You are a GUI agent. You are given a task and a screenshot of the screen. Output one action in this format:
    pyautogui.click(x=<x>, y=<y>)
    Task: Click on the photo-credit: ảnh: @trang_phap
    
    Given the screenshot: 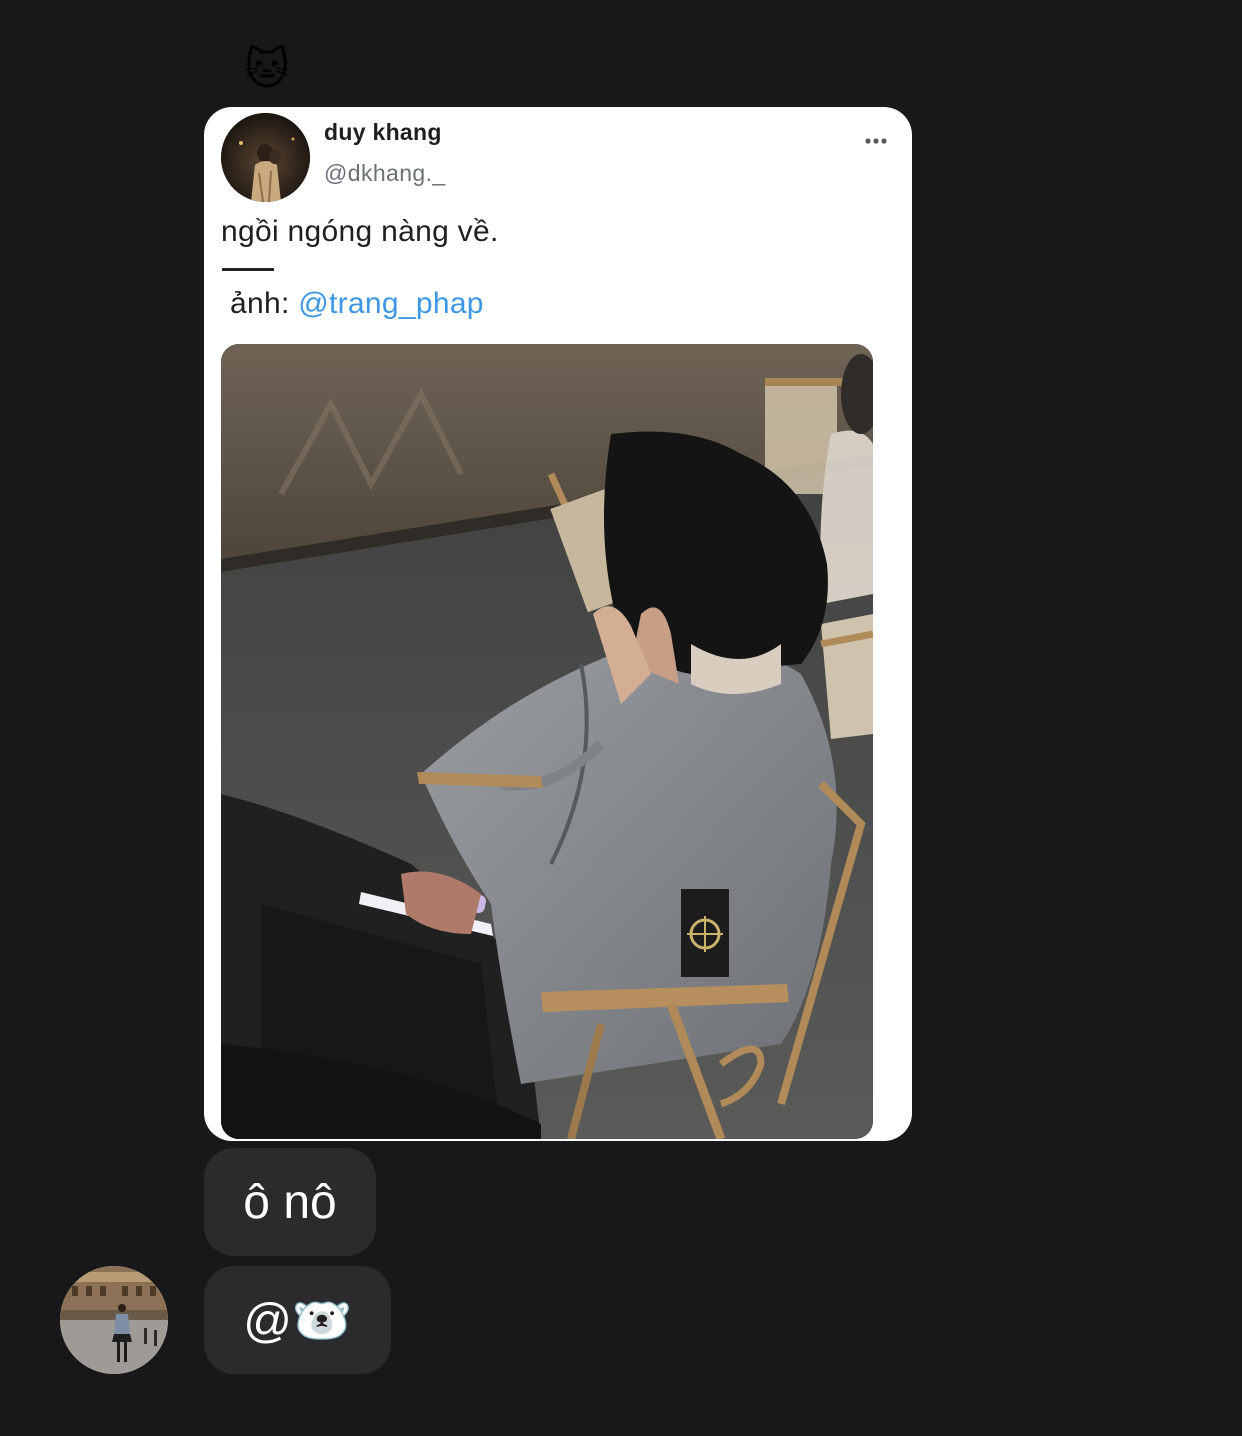 What is the action you would take?
    pyautogui.click(x=357, y=304)
    